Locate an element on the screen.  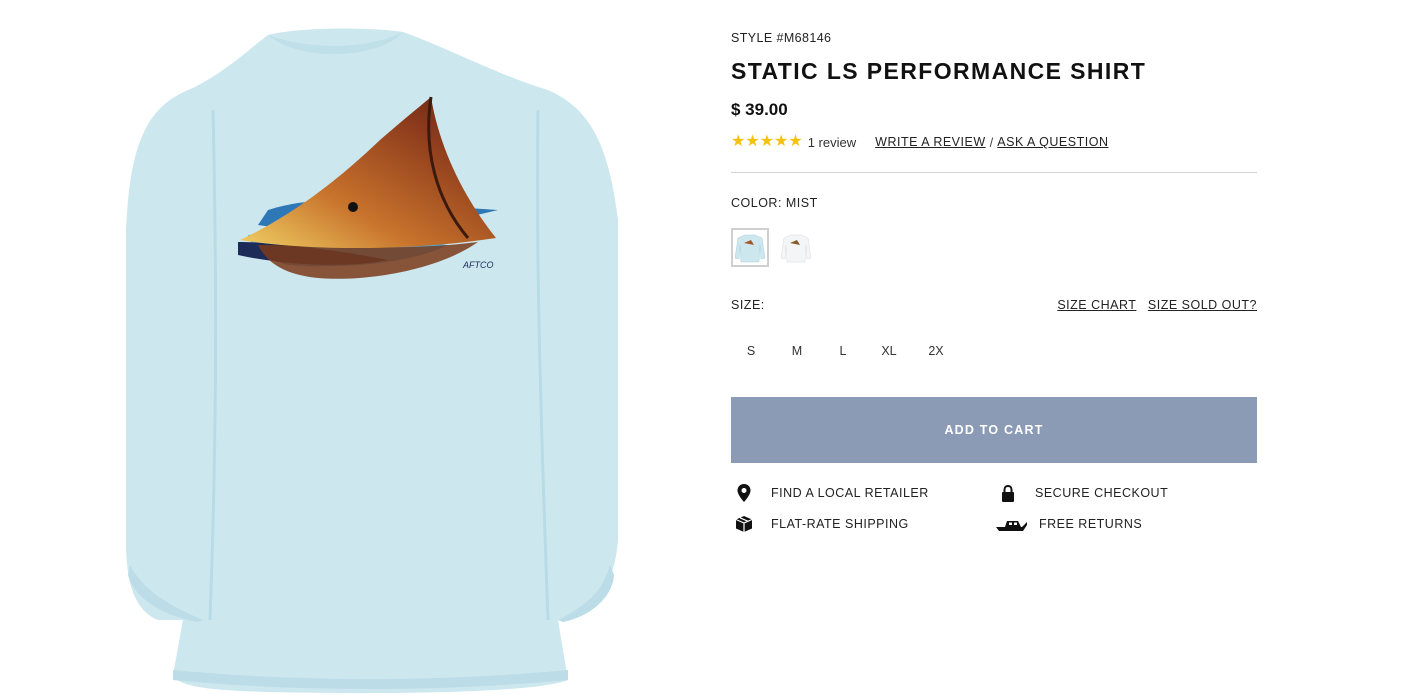
find-retailer-feature: FIND A LOCAL RETAILER is located at coordinates (830, 493).